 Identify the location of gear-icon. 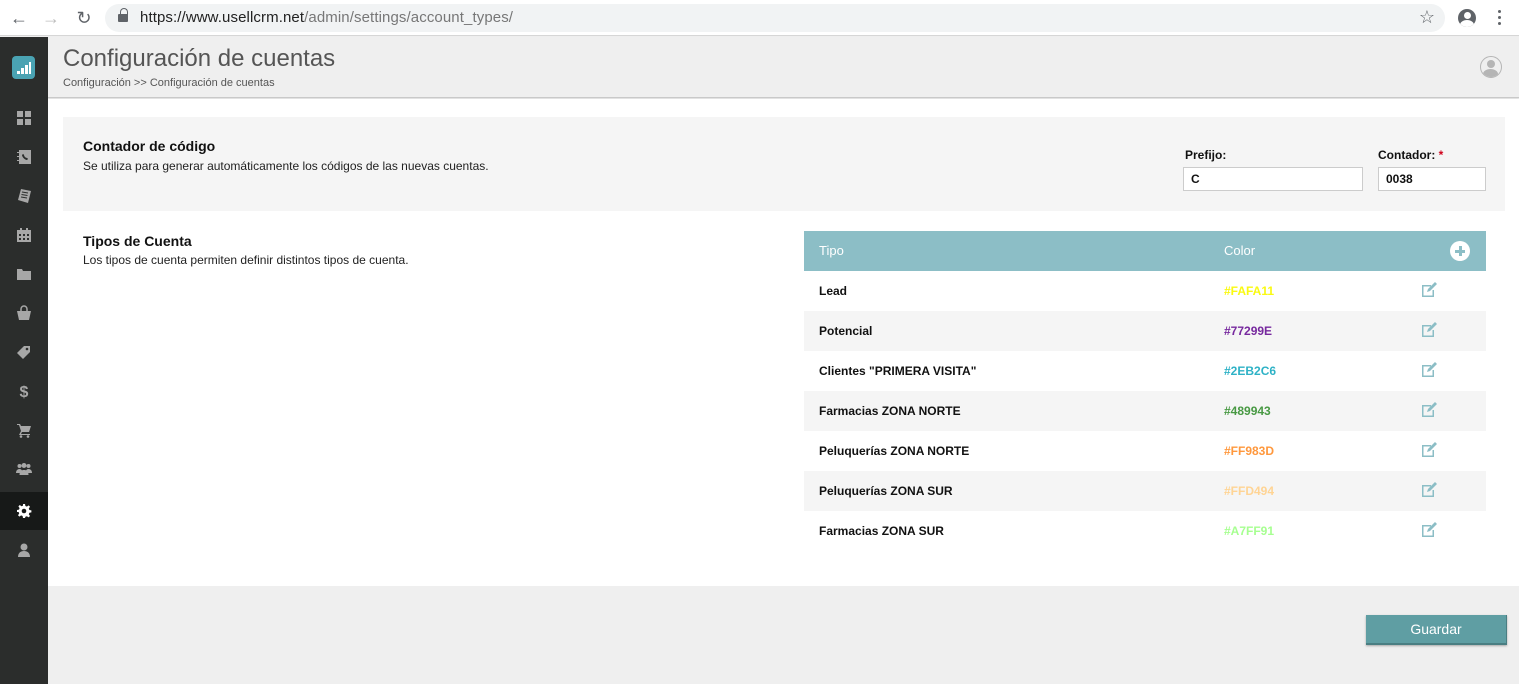
(24, 511).